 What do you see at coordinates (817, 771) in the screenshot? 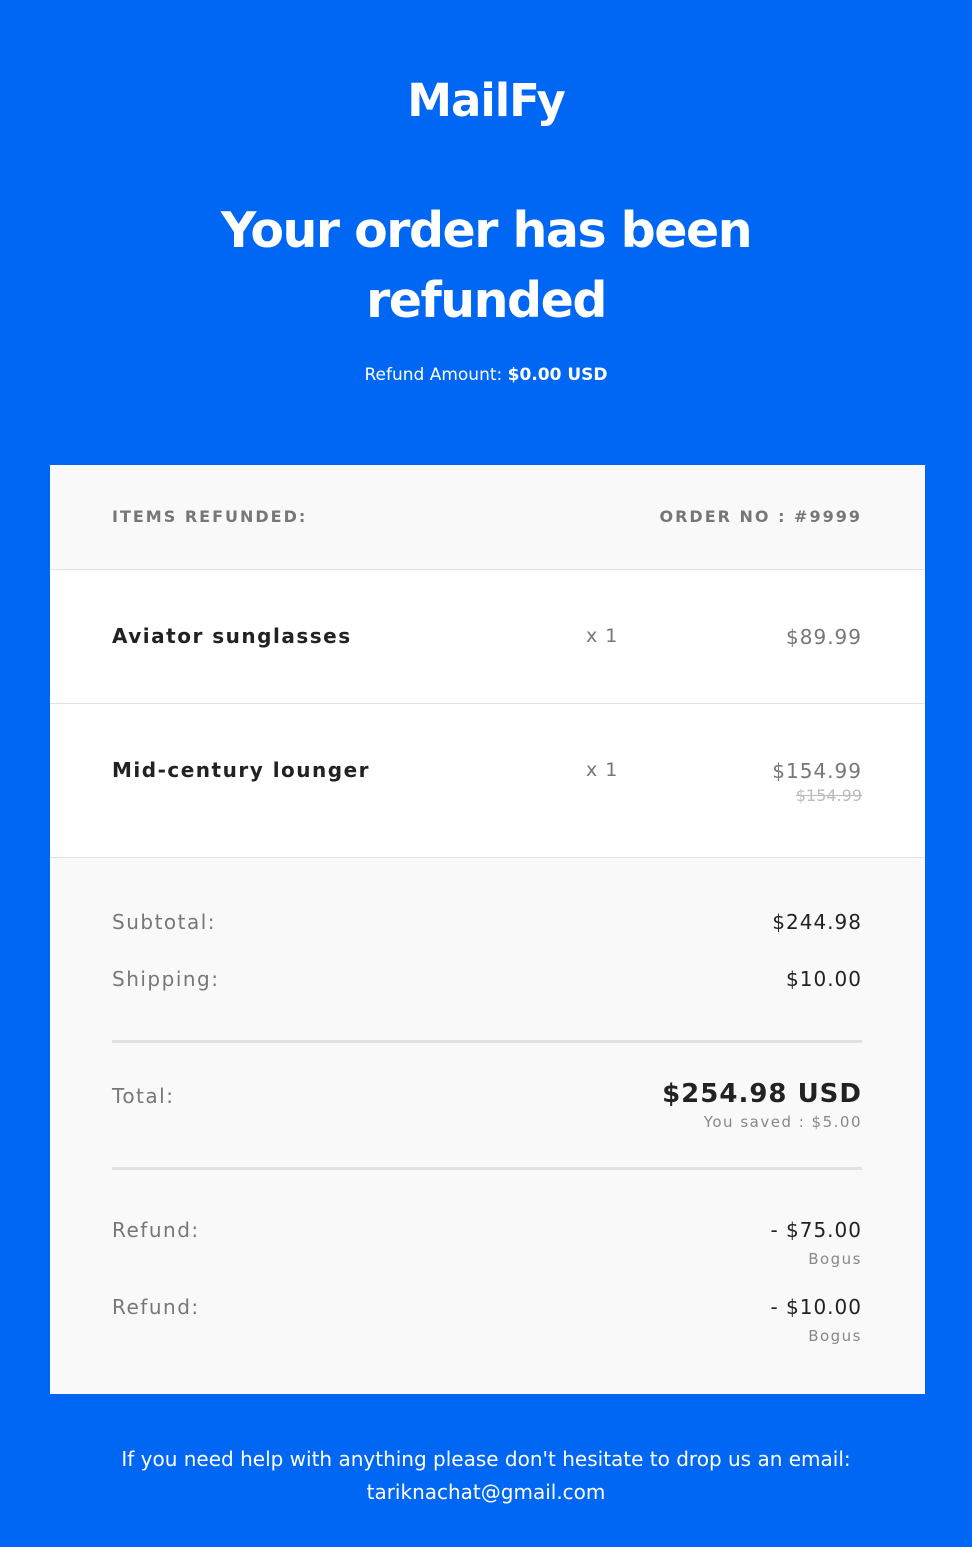
I see `item-price: $154.99` at bounding box center [817, 771].